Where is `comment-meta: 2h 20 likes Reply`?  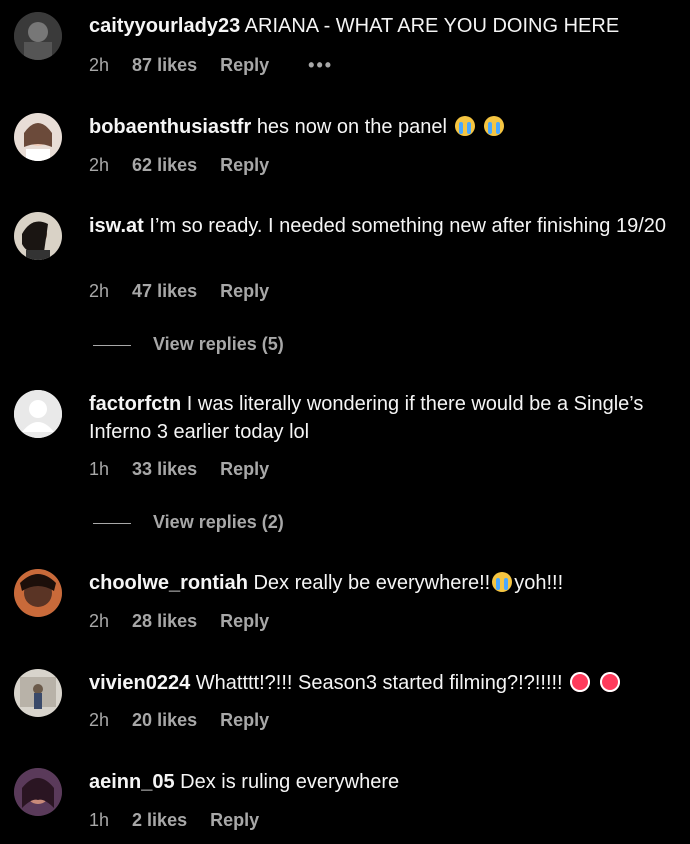 comment-meta: 2h 20 likes Reply is located at coordinates (188, 720).